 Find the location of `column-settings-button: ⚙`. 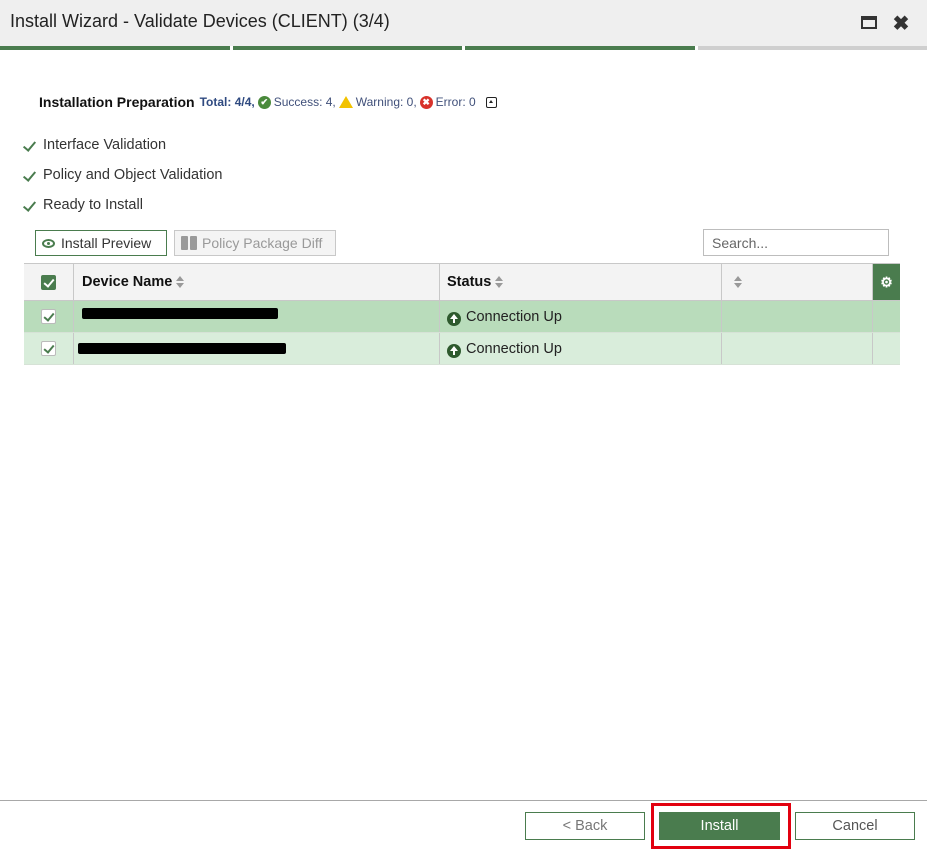

column-settings-button: ⚙ is located at coordinates (886, 282).